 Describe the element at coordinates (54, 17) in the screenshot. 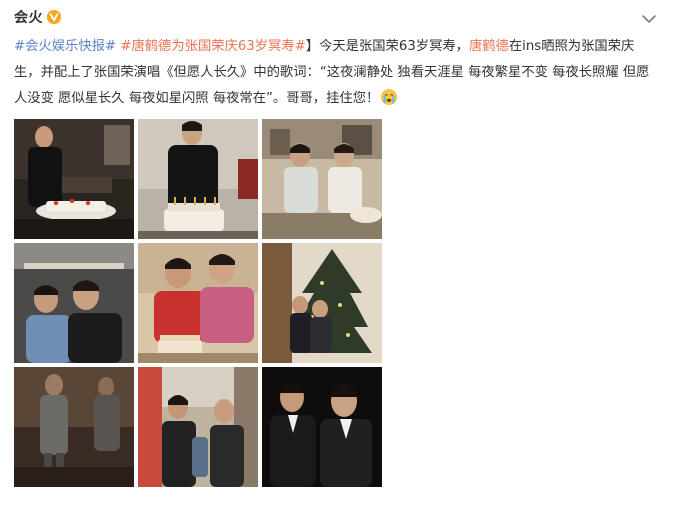

I see `verified-badge-icon` at that location.